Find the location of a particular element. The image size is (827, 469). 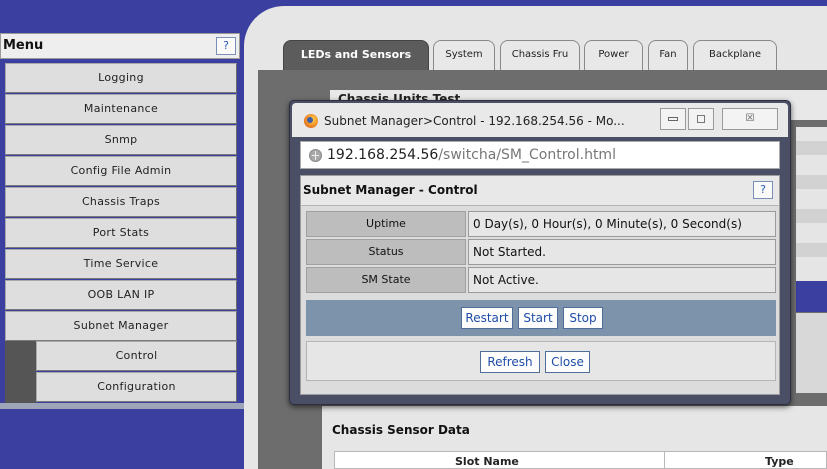

action-bar: Restart Start Stop is located at coordinates (541, 318).